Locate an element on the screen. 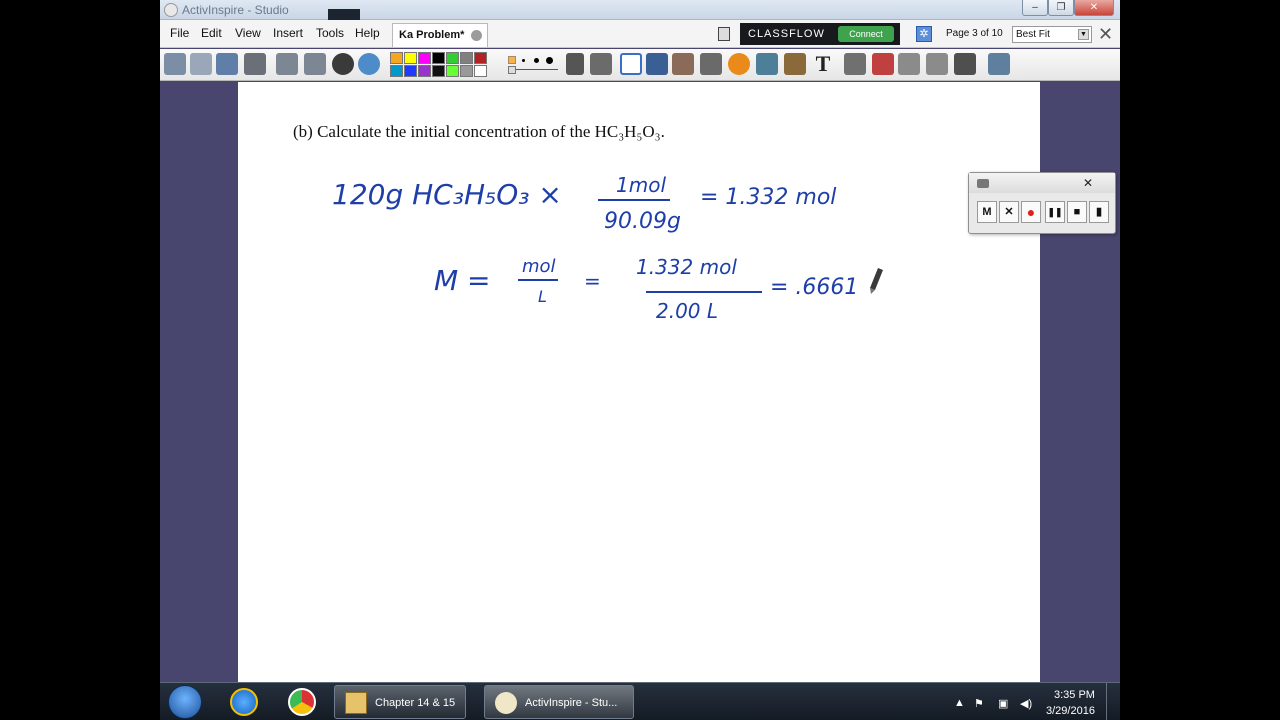 The height and width of the screenshot is (720, 1280). activinspire-icon is located at coordinates (506, 703).